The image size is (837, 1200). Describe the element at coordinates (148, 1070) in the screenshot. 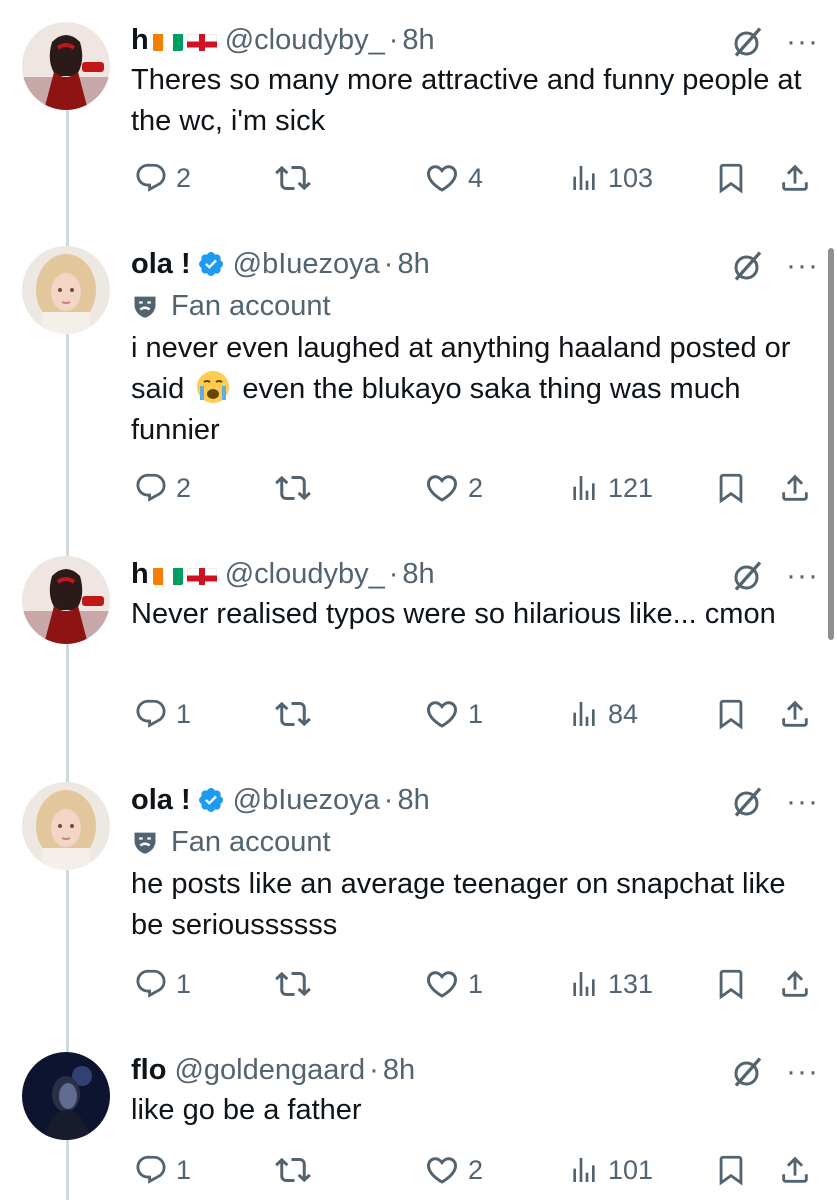

I see `display-name: flo` at that location.